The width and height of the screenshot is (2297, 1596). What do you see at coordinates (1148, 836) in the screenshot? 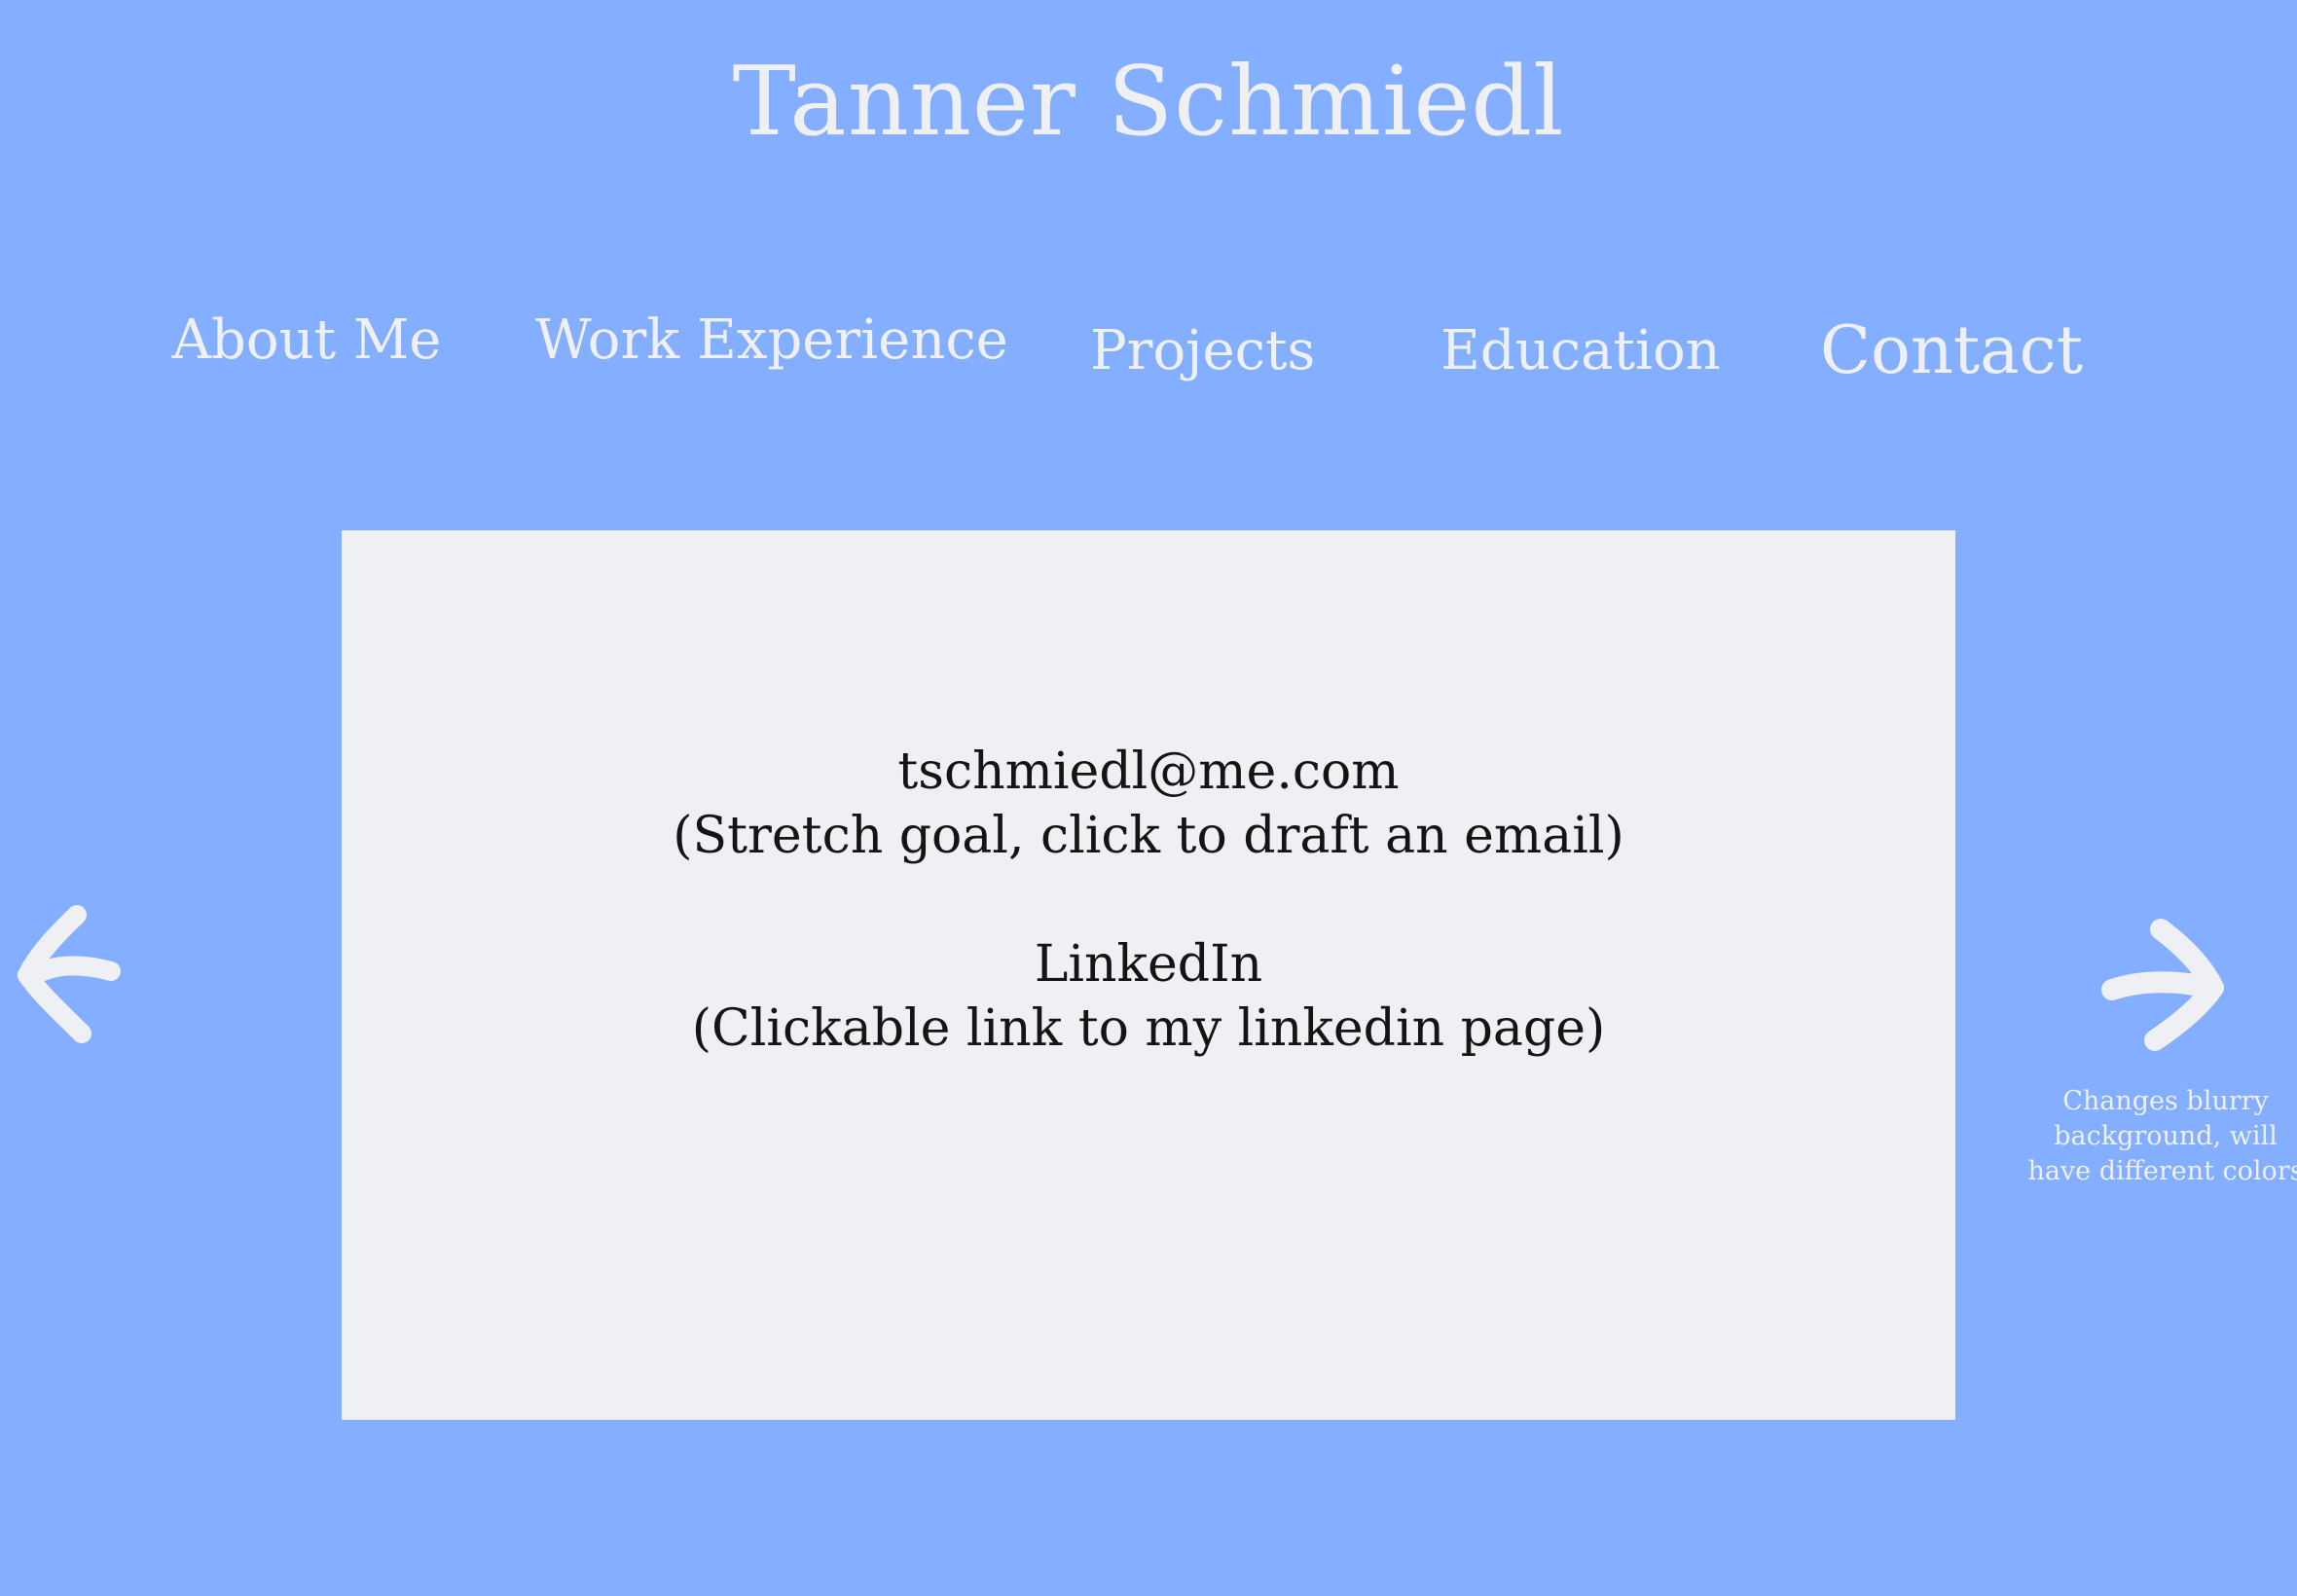
I see `email-note: (Stretch goal, click to draft an email)` at bounding box center [1148, 836].